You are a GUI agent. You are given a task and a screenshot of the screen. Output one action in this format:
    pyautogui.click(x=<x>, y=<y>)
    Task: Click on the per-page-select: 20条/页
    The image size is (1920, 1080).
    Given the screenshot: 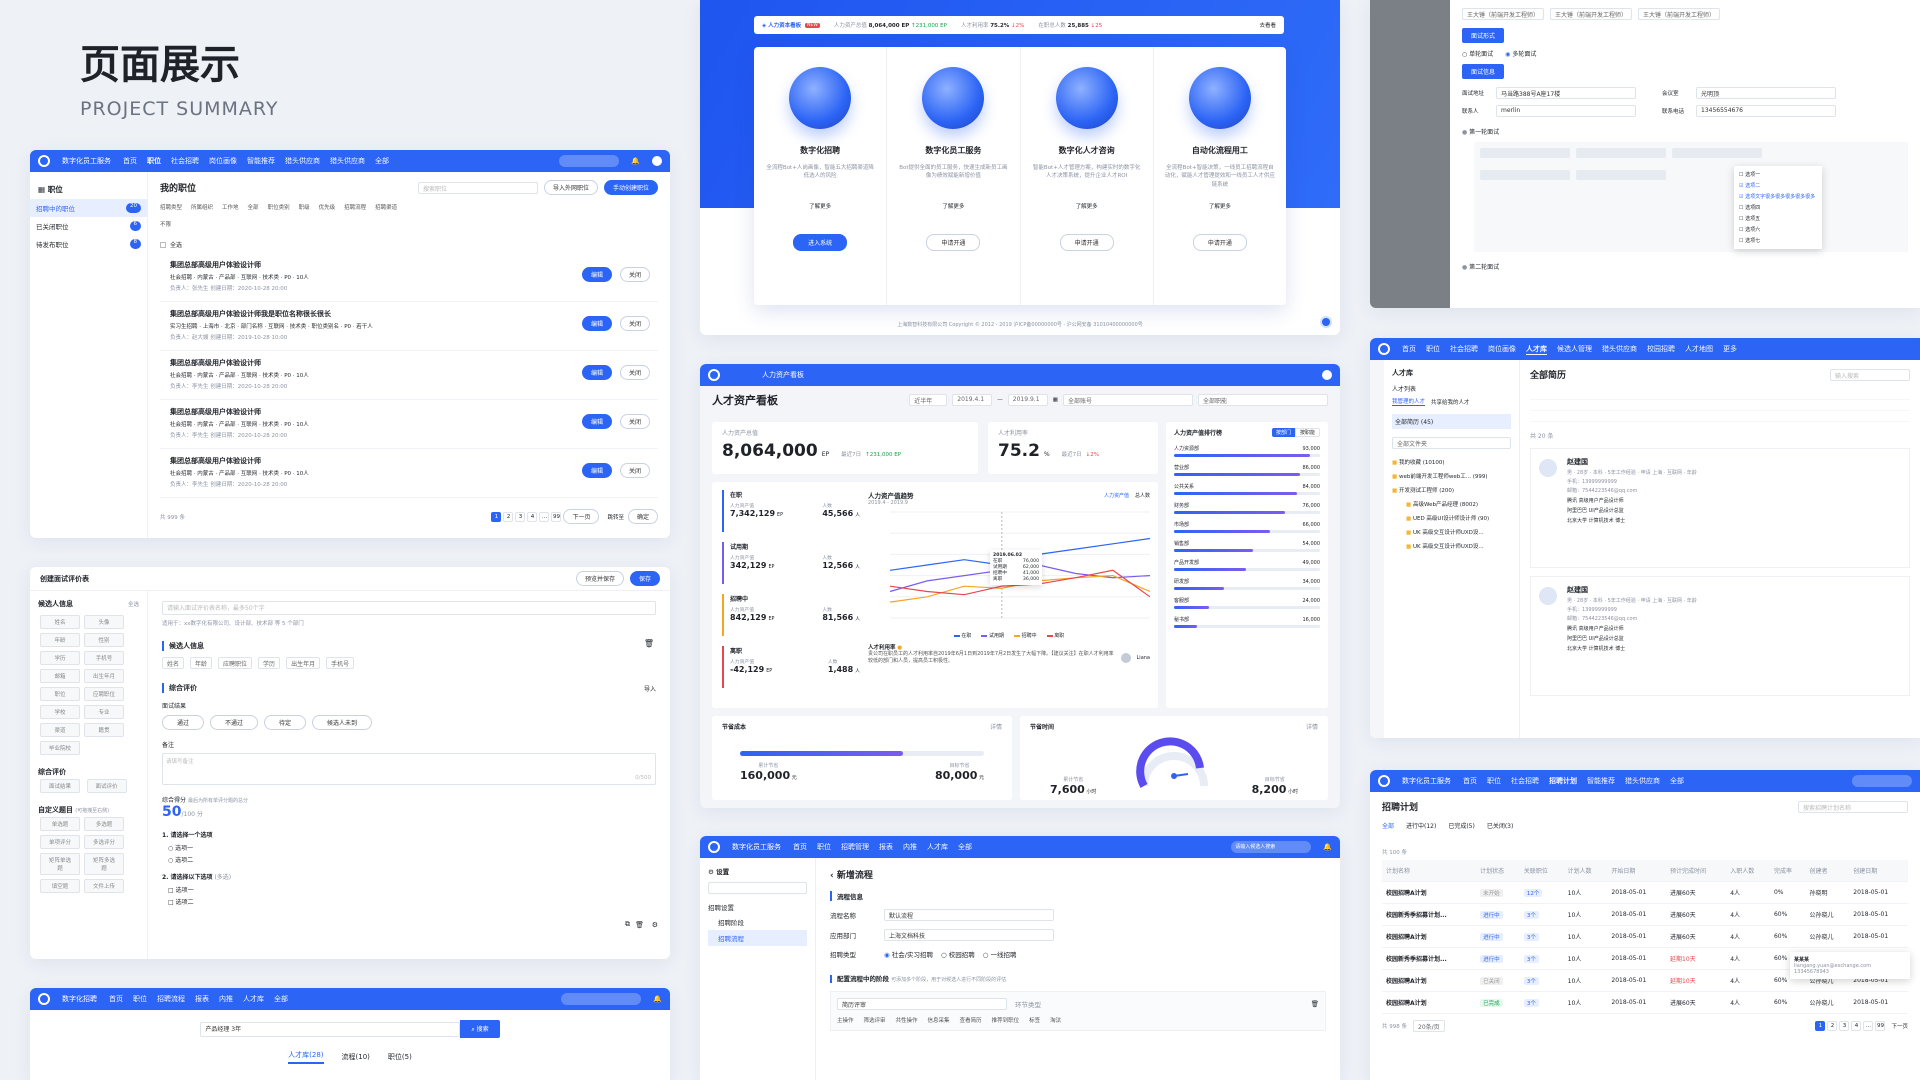 What is the action you would take?
    pyautogui.click(x=1429, y=1026)
    